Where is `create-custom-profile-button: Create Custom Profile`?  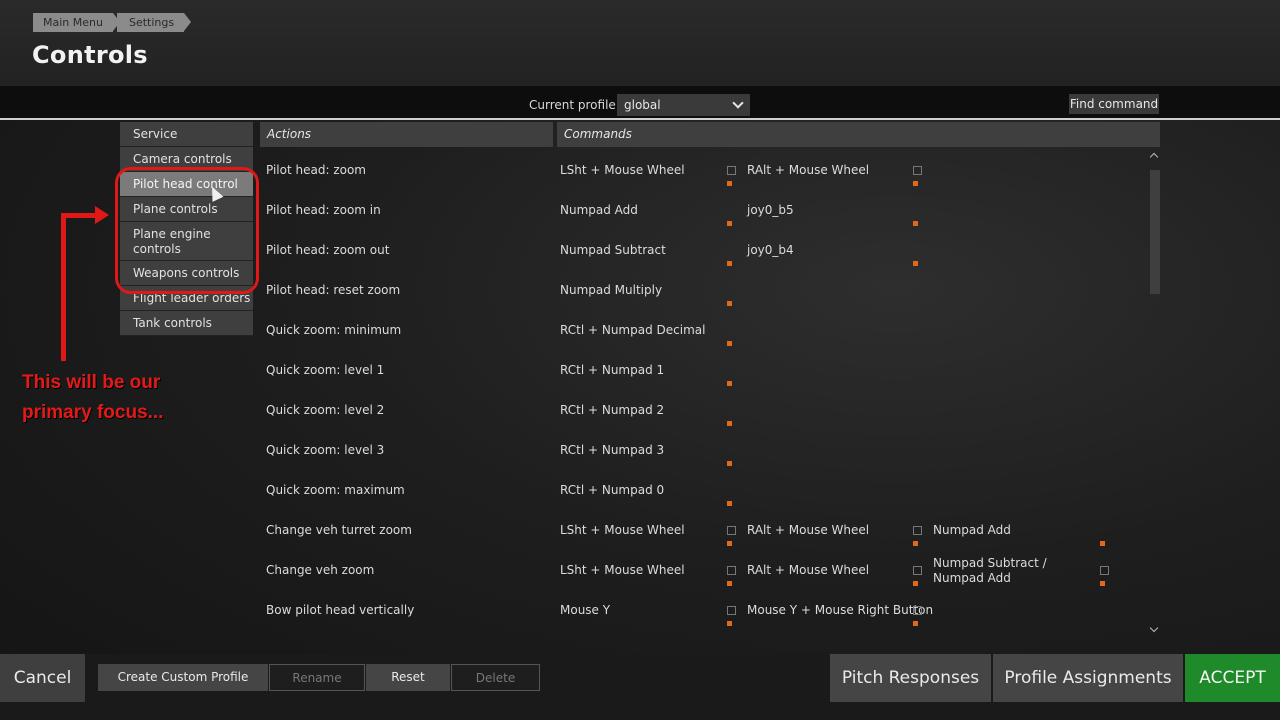 create-custom-profile-button: Create Custom Profile is located at coordinates (183, 677).